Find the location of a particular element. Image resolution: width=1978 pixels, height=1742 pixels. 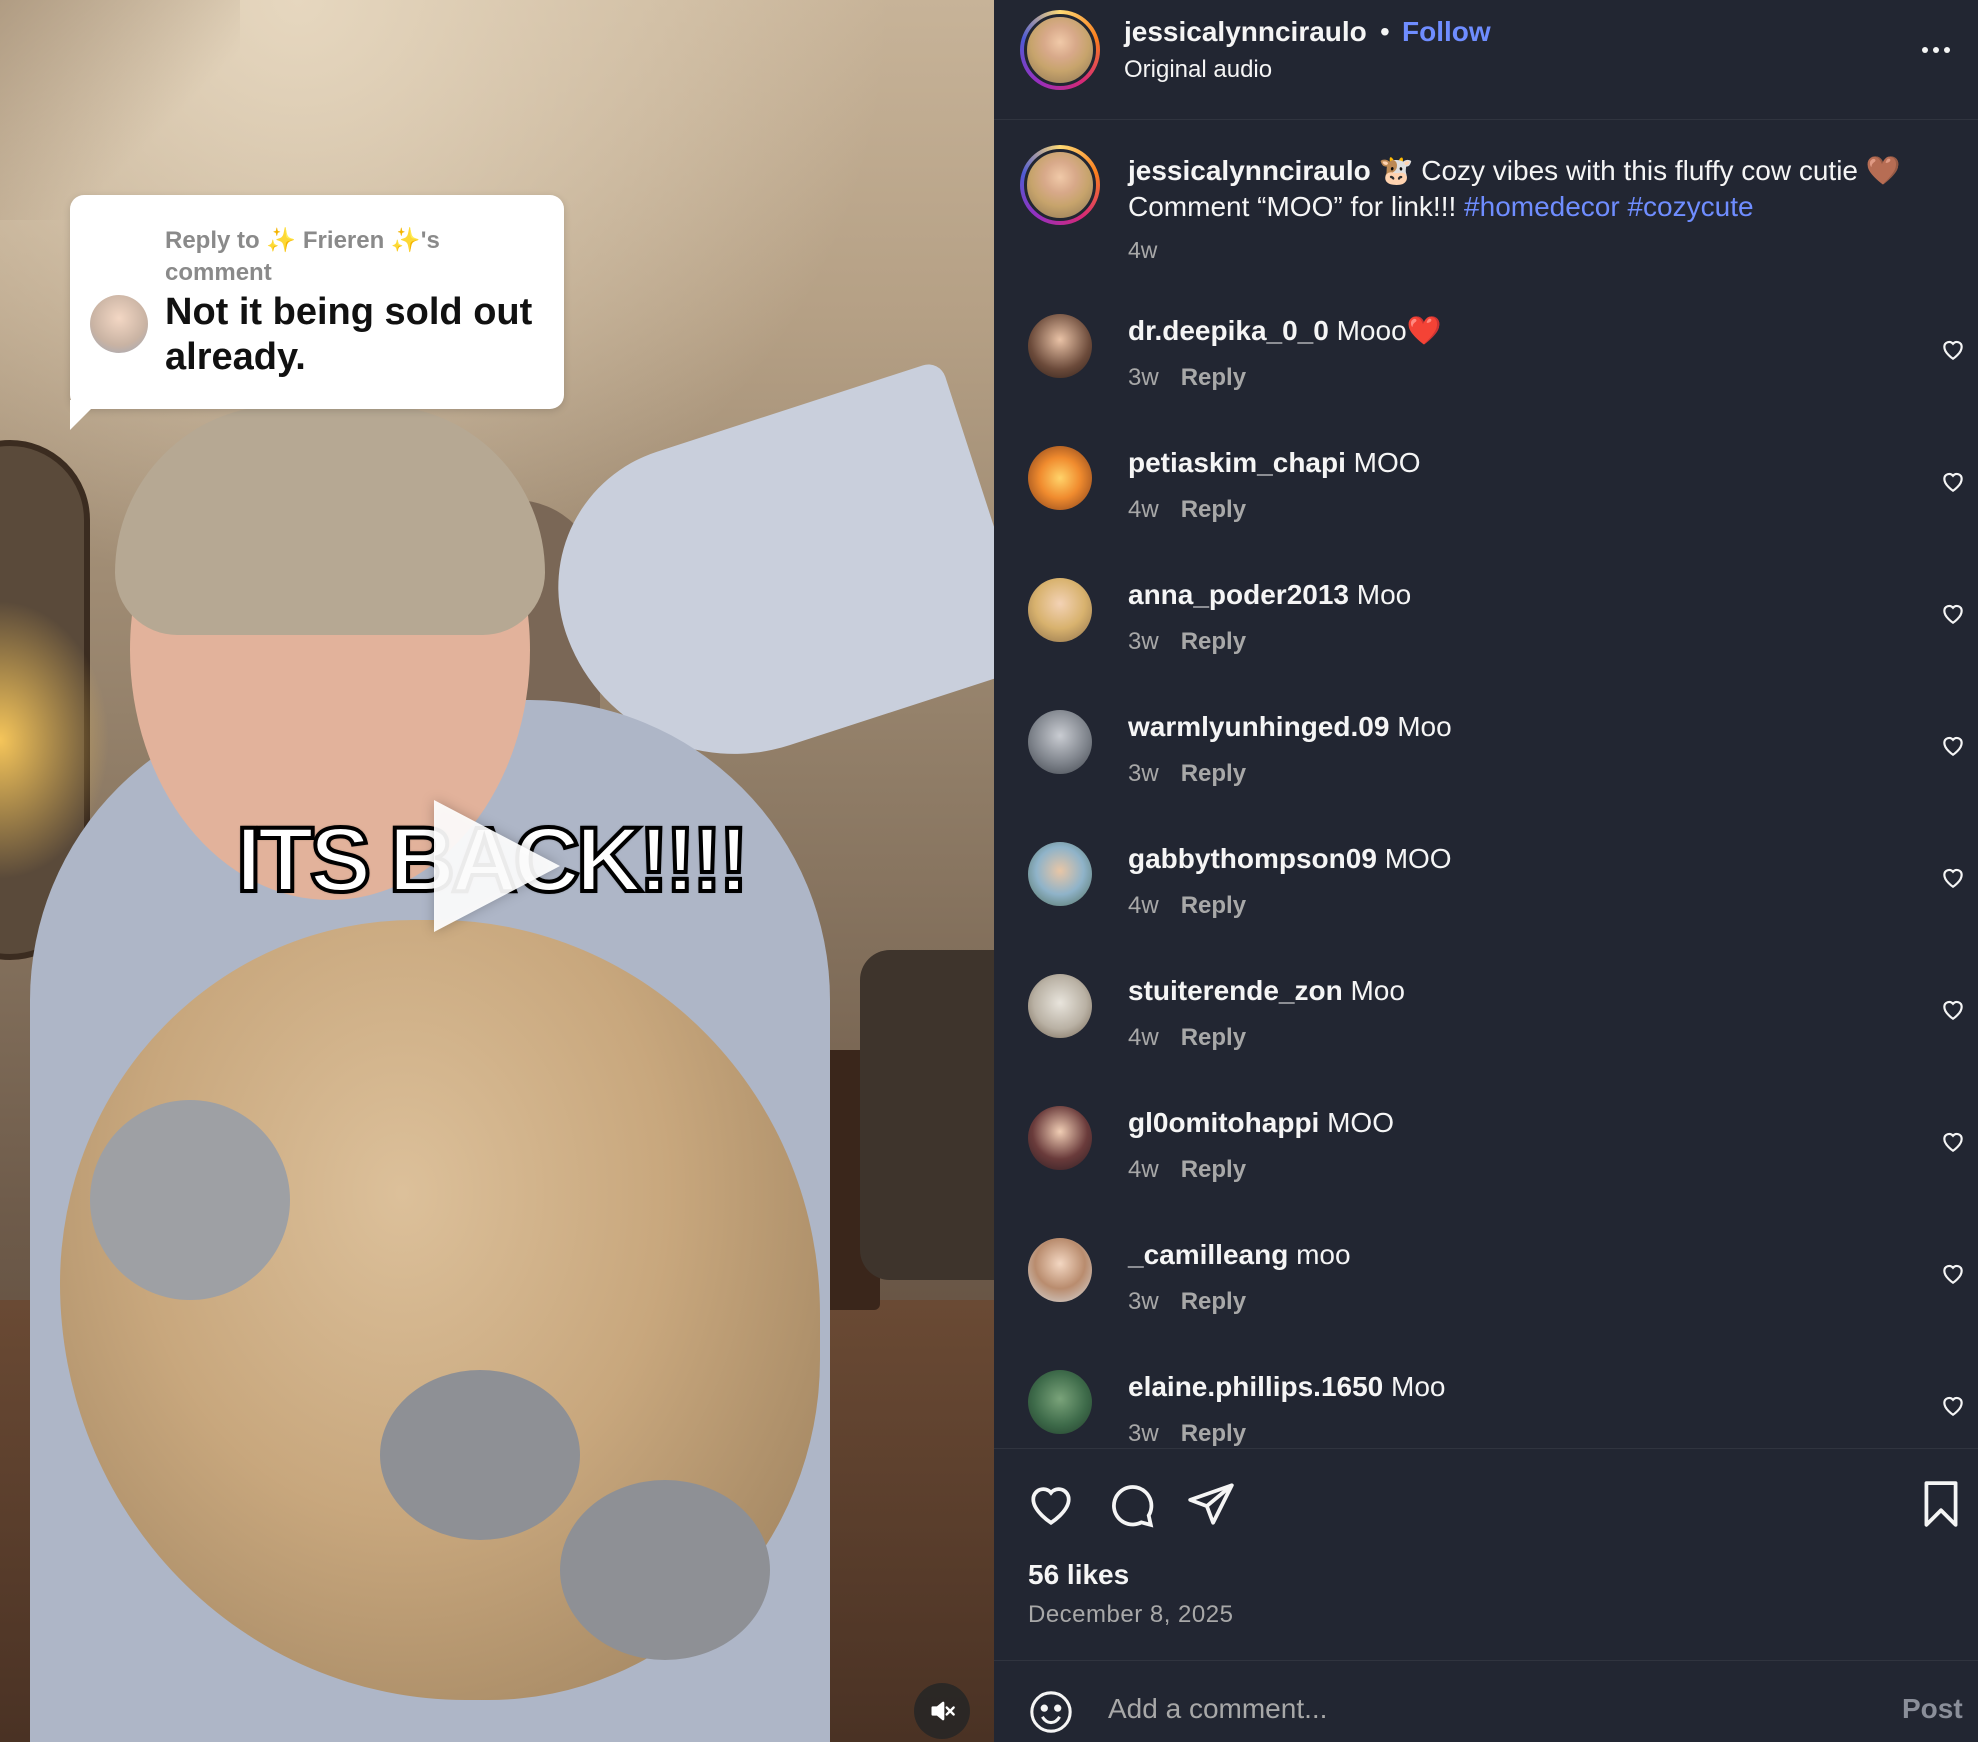

comment-line: elaine.phillips.1650 Moo is located at coordinates (1286, 1387).